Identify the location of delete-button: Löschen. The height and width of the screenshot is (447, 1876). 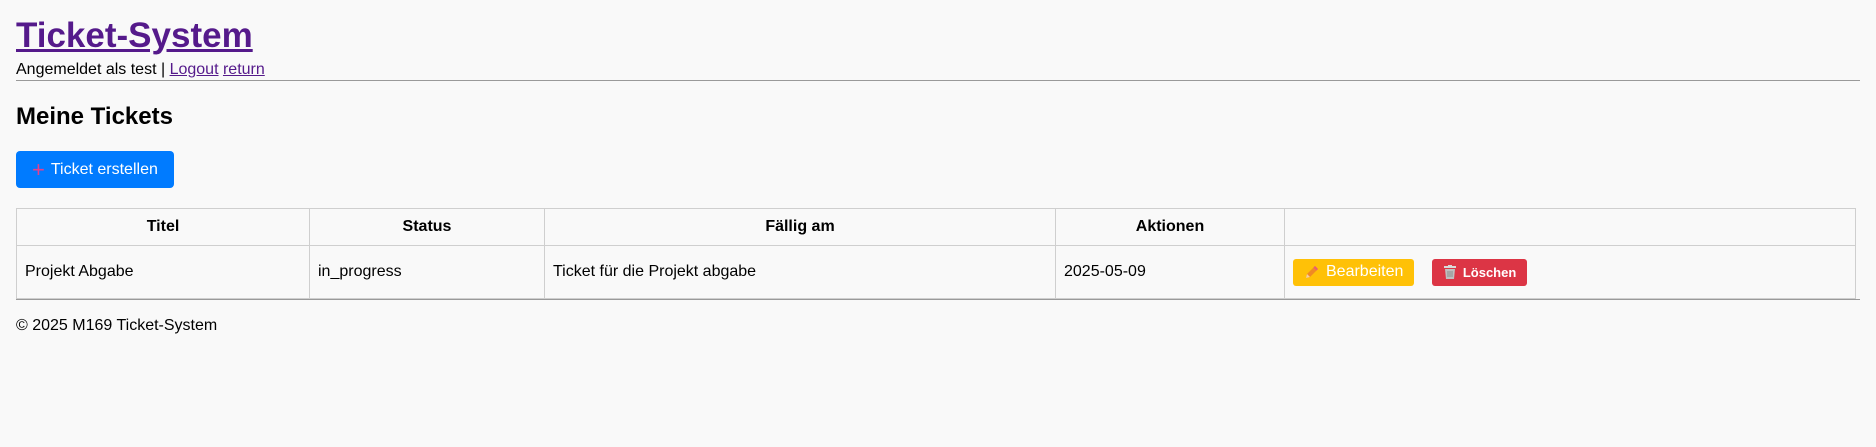
(1479, 272).